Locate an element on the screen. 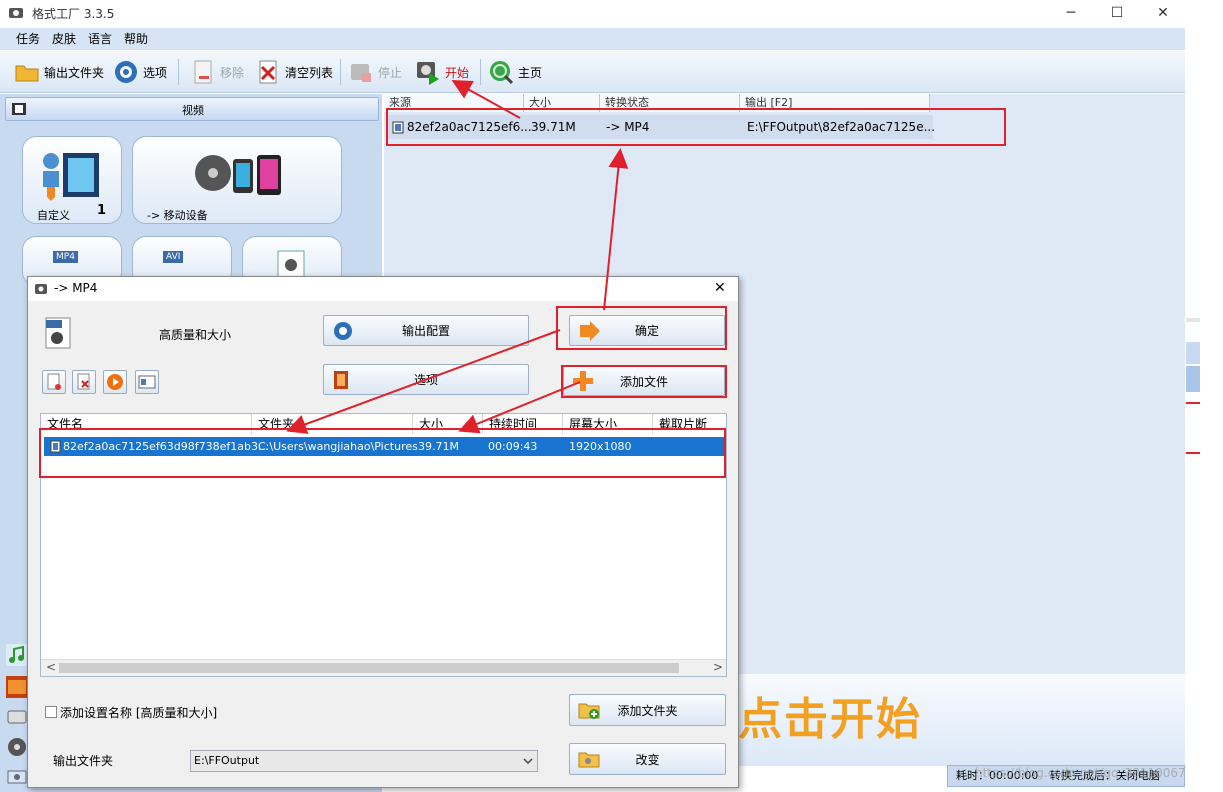 This screenshot has width=1223, height=792. arrow-to-folder-column is located at coordinates (423, 381).